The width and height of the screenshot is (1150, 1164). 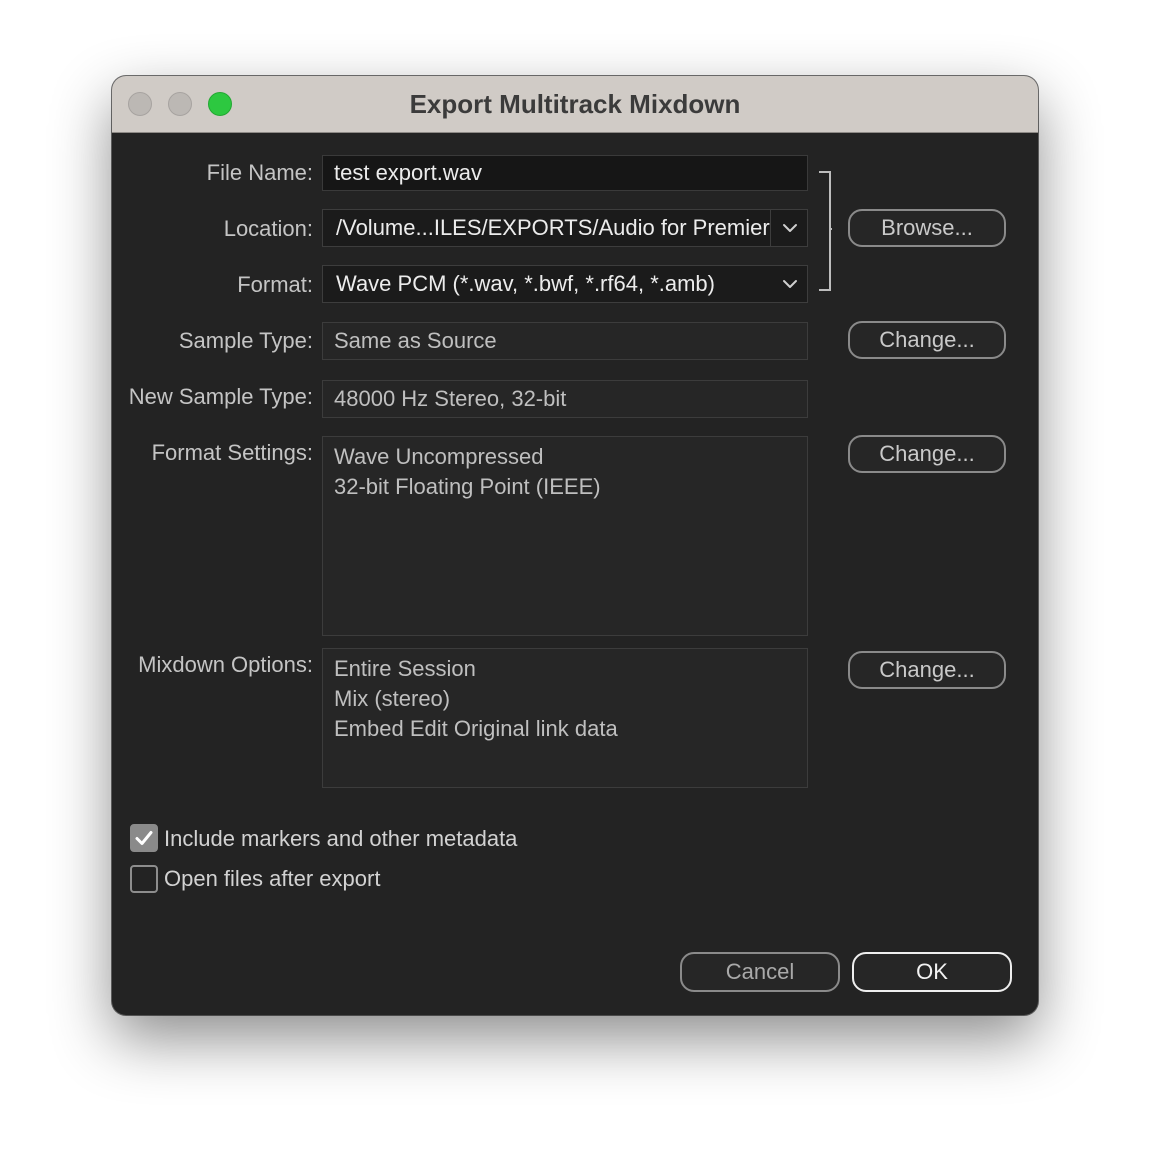 What do you see at coordinates (525, 283) in the screenshot?
I see `format-value: Wave PCM (*.wav, *.bwf, *.rf64, *.amb)` at bounding box center [525, 283].